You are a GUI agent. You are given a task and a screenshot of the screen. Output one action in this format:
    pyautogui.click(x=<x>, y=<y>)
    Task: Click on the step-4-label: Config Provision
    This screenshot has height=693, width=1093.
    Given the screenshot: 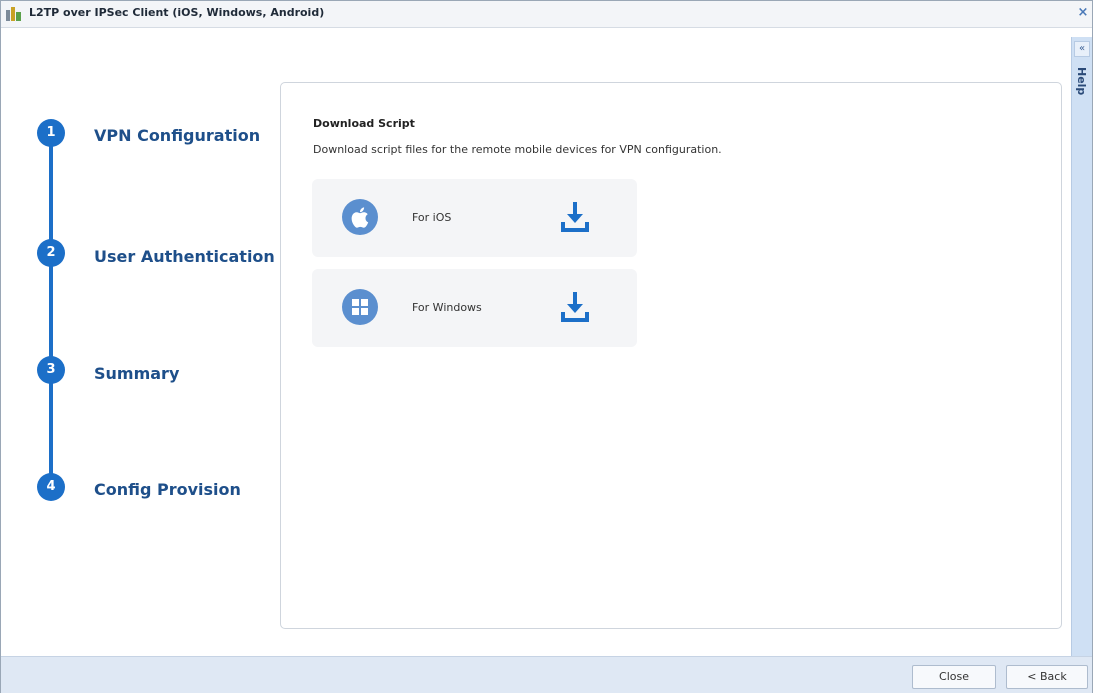 What is the action you would take?
    pyautogui.click(x=167, y=489)
    